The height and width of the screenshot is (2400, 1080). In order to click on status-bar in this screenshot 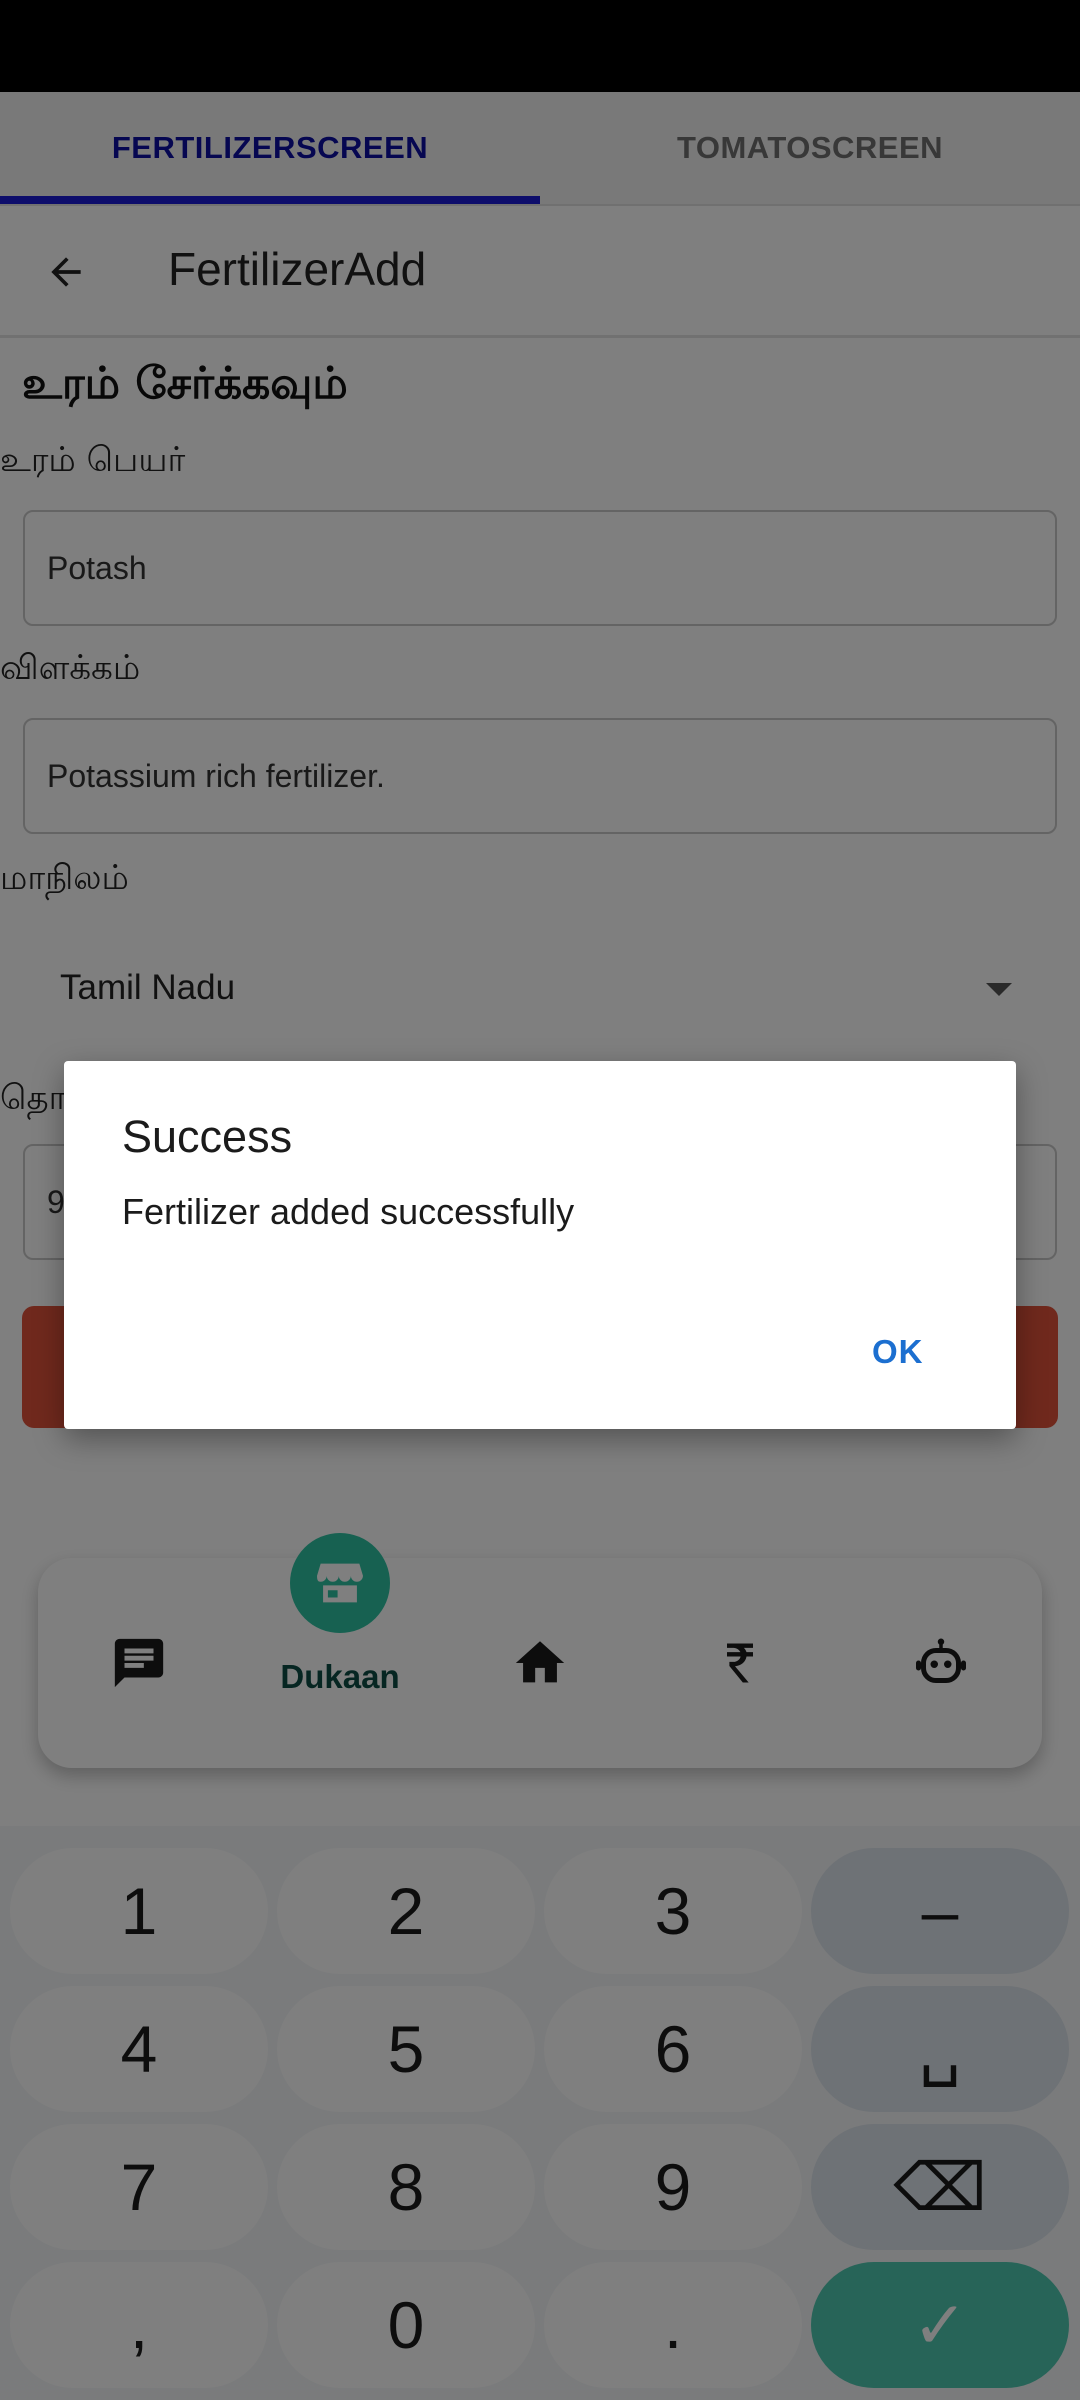, I will do `click(540, 46)`.